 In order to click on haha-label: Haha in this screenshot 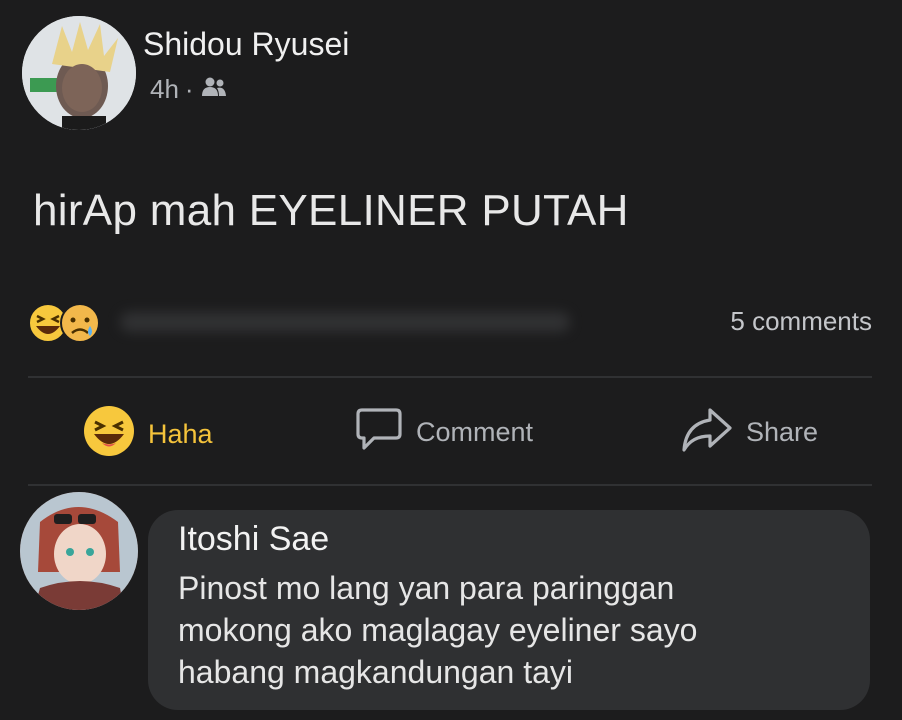, I will do `click(180, 434)`.